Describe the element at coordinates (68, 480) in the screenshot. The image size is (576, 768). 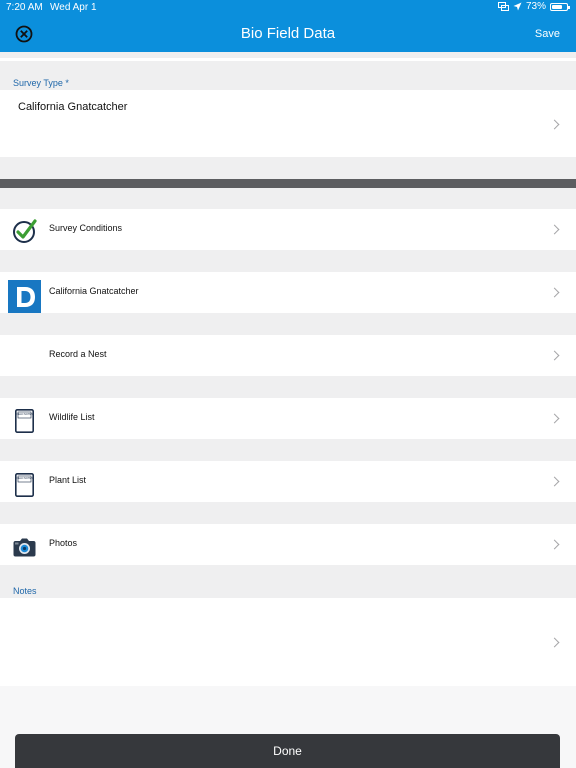
I see `row-label: Plant List` at that location.